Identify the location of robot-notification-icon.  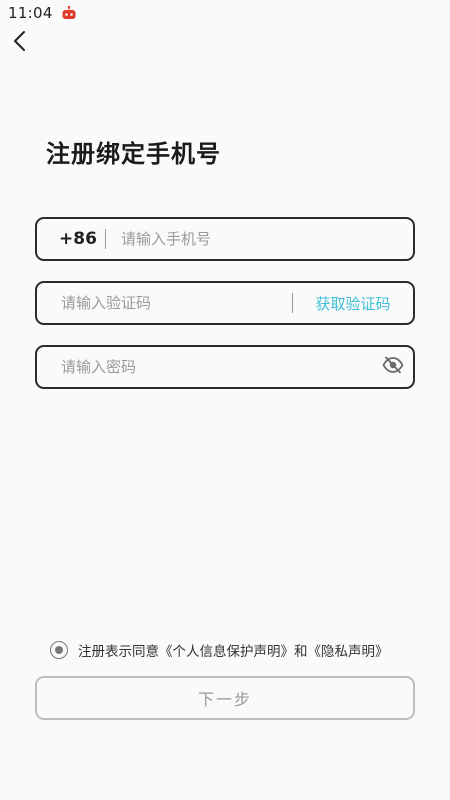
(69, 12).